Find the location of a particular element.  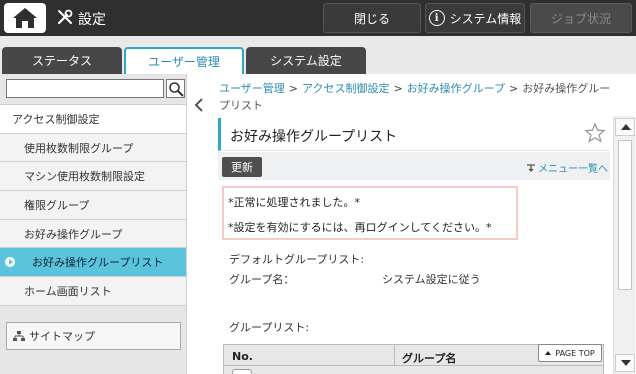

relogin-message: *設定を有効にするには、再ログインしてください。* is located at coordinates (360, 227).